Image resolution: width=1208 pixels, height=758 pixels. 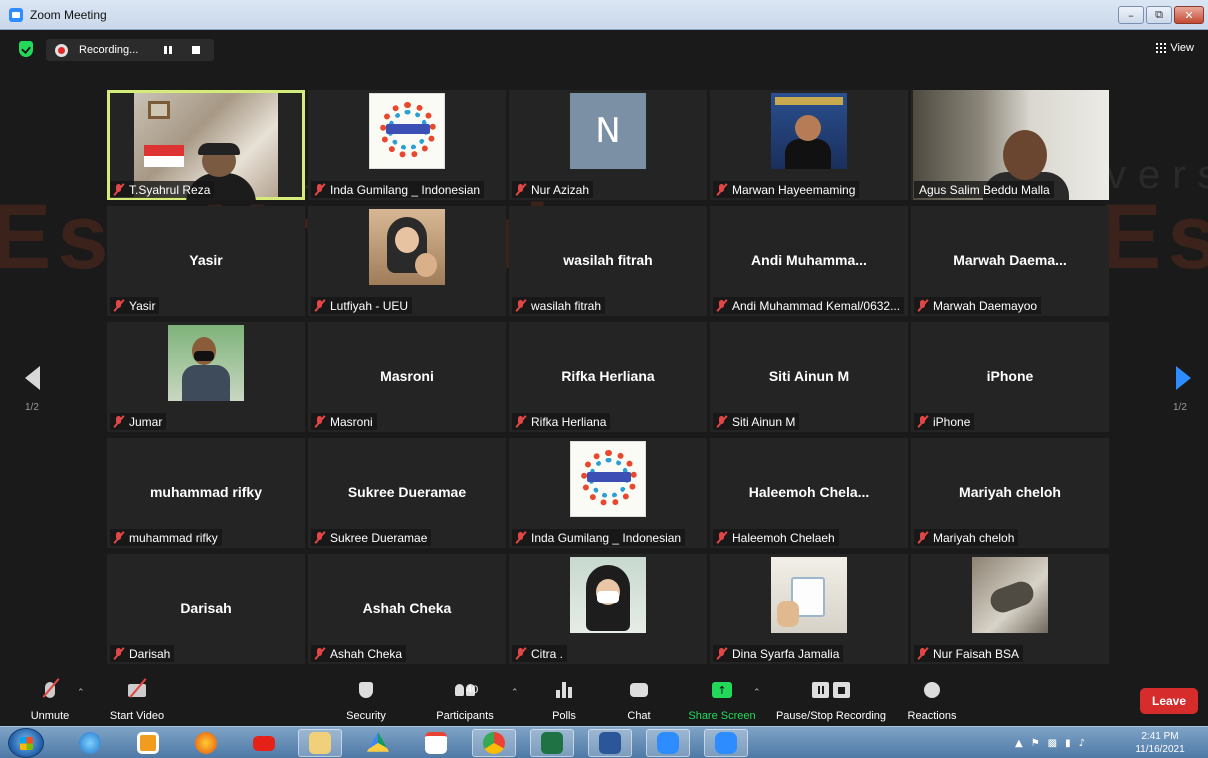 What do you see at coordinates (1052, 743) in the screenshot?
I see `network-icon: ▩` at bounding box center [1052, 743].